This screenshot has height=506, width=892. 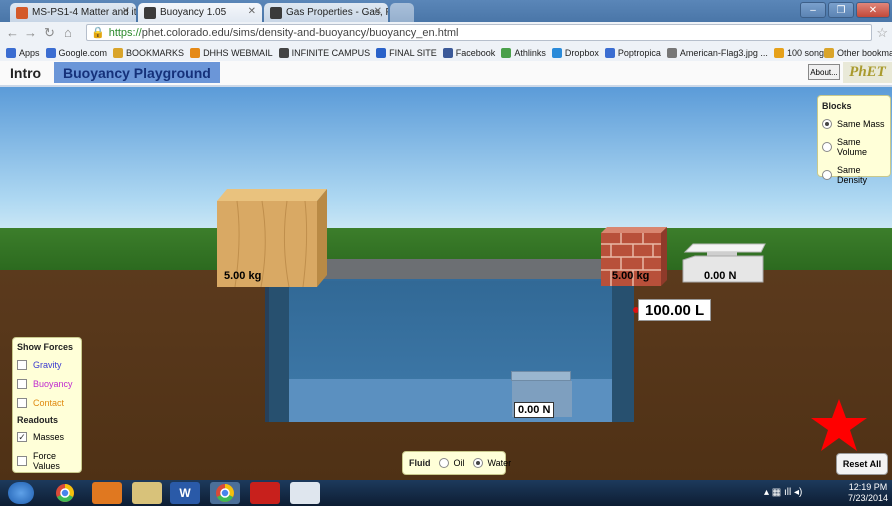 I want to click on checkbox-buoyancy: Buoyancy, so click(x=47, y=384).